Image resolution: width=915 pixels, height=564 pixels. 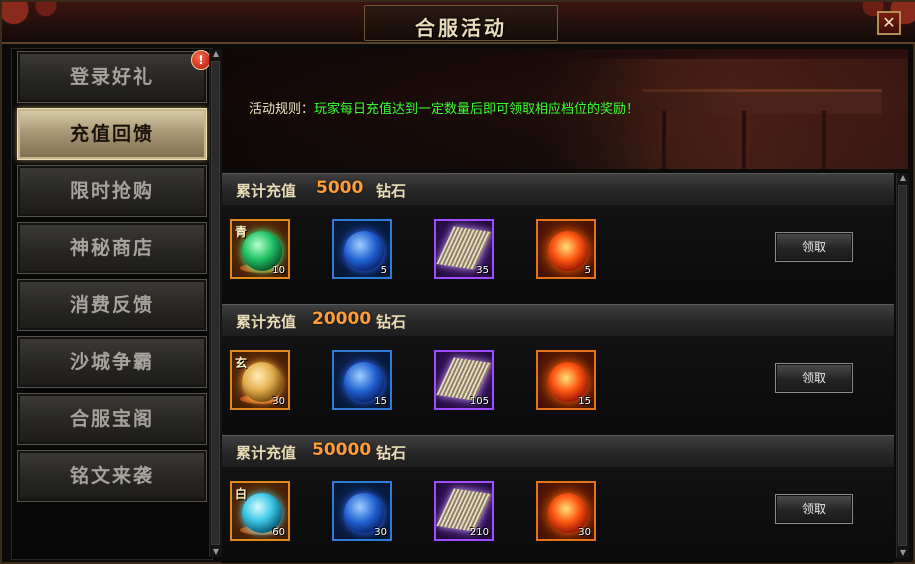 What do you see at coordinates (464, 249) in the screenshot?
I see `scroll-icon: 35` at bounding box center [464, 249].